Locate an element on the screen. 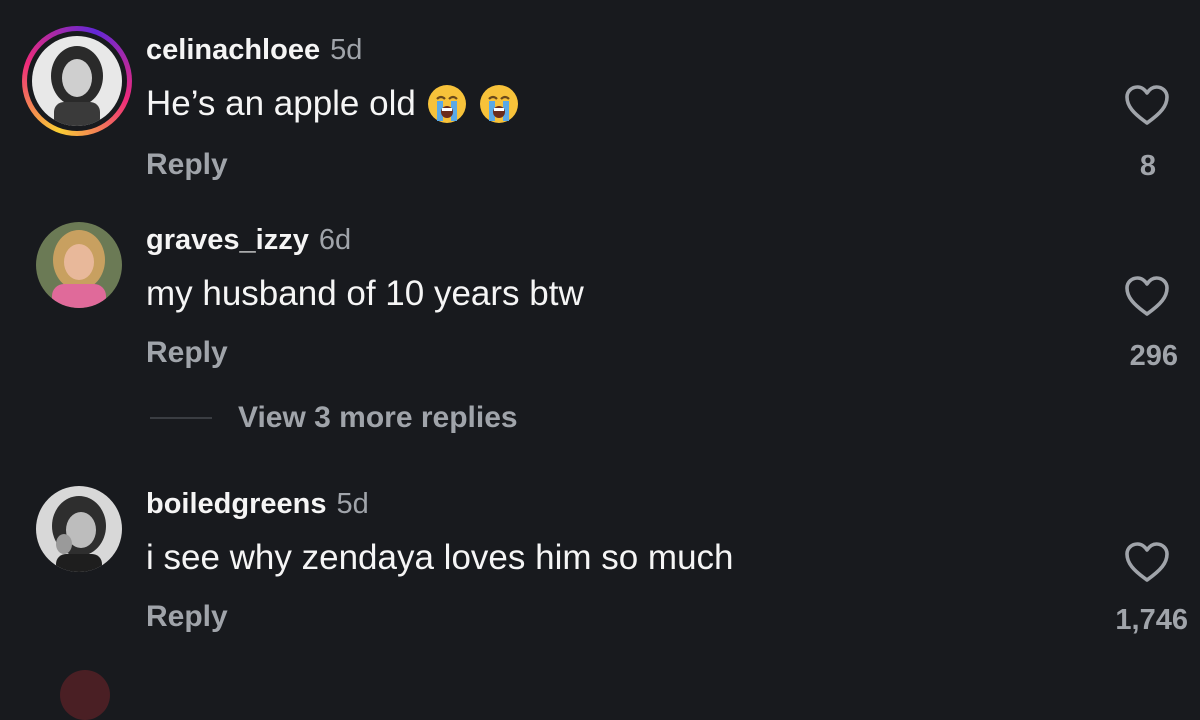 Image resolution: width=1200 pixels, height=720 pixels. comment-time: 6d is located at coordinates (335, 240).